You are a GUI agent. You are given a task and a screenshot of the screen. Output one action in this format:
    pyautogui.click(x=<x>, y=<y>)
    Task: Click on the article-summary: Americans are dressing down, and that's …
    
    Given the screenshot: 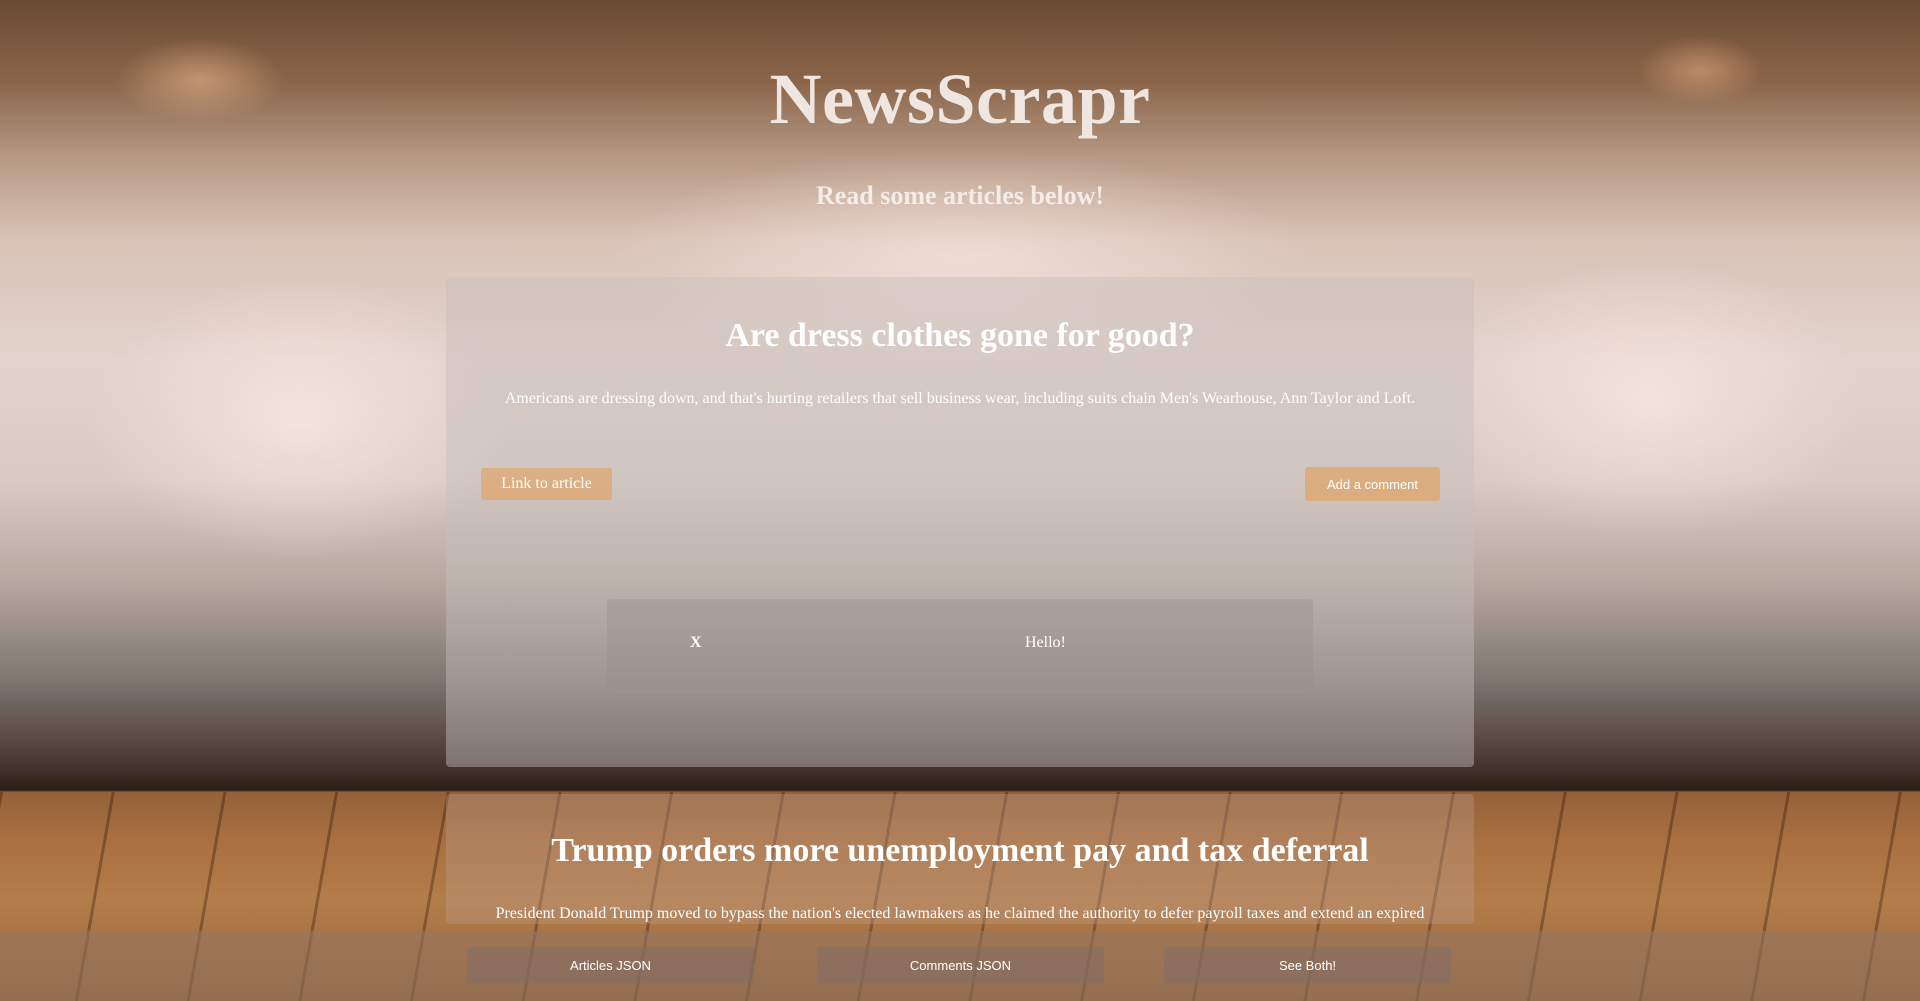 What is the action you would take?
    pyautogui.click(x=960, y=398)
    